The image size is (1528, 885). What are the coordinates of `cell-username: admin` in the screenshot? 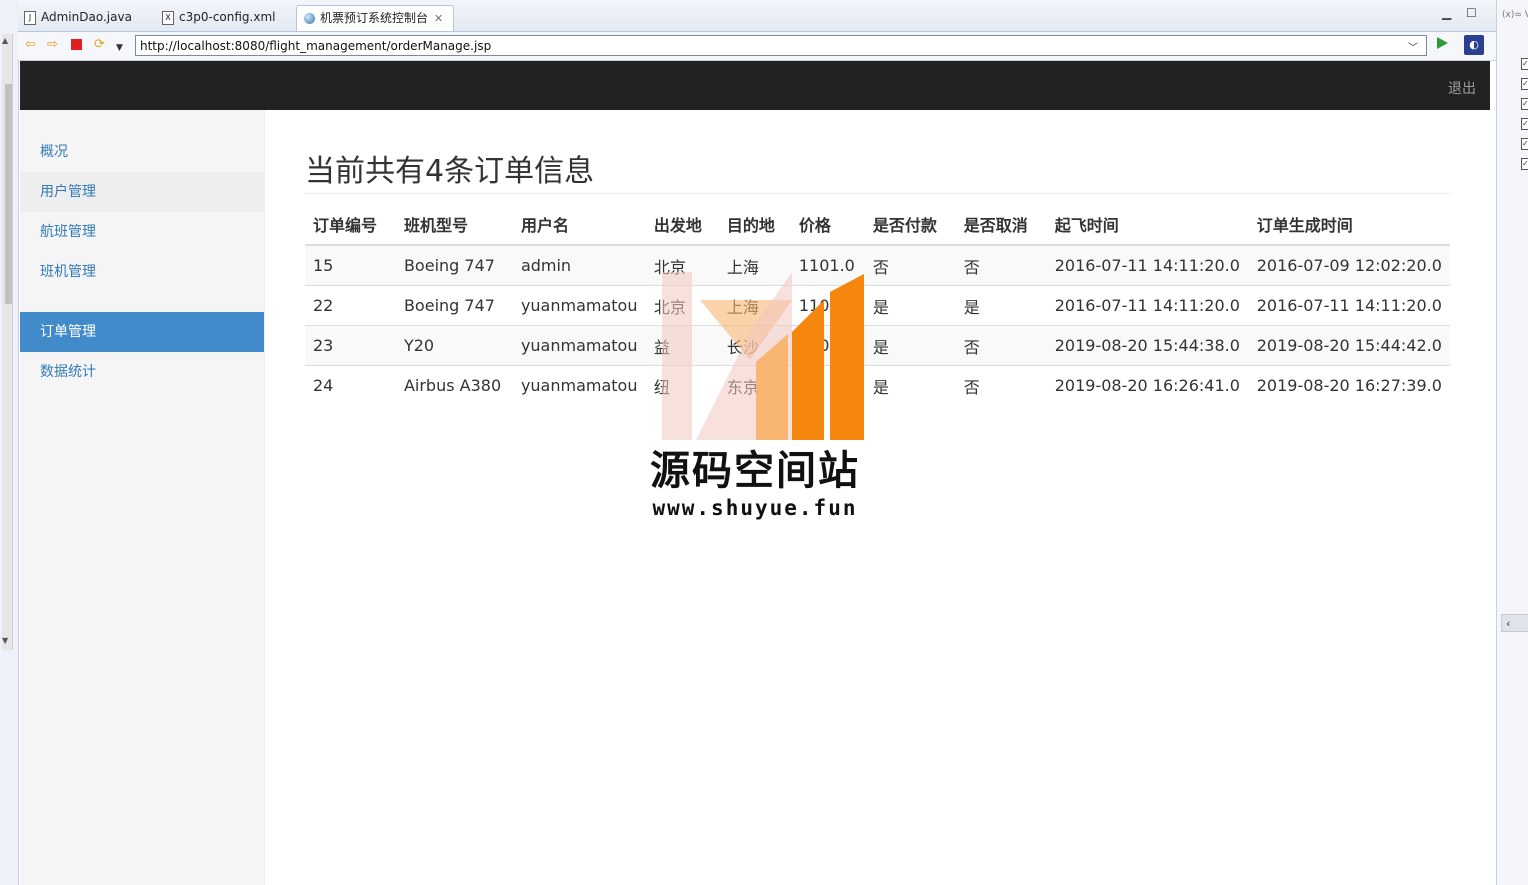 It's located at (579, 265).